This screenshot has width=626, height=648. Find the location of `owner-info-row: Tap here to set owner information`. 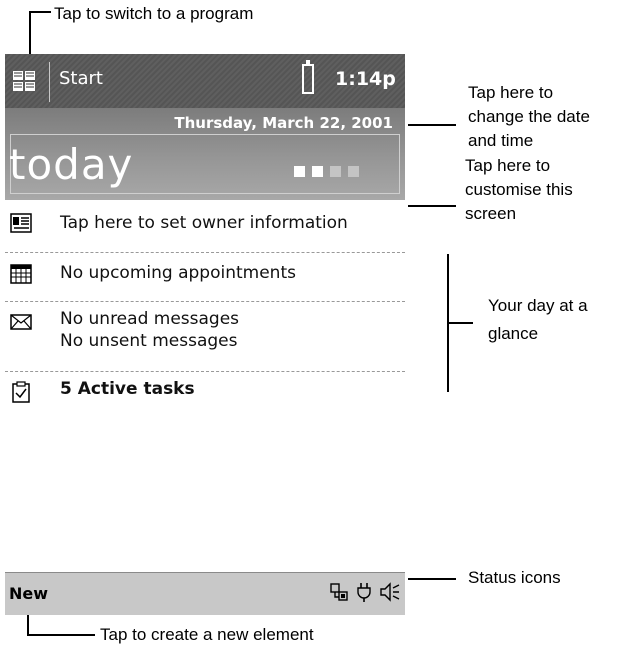

owner-info-row: Tap here to set owner information is located at coordinates (205, 225).